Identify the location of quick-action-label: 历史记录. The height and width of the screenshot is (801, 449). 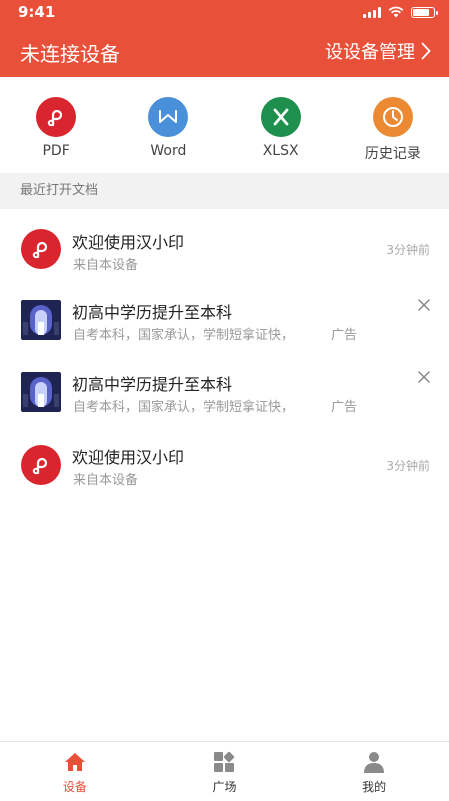
(392, 154).